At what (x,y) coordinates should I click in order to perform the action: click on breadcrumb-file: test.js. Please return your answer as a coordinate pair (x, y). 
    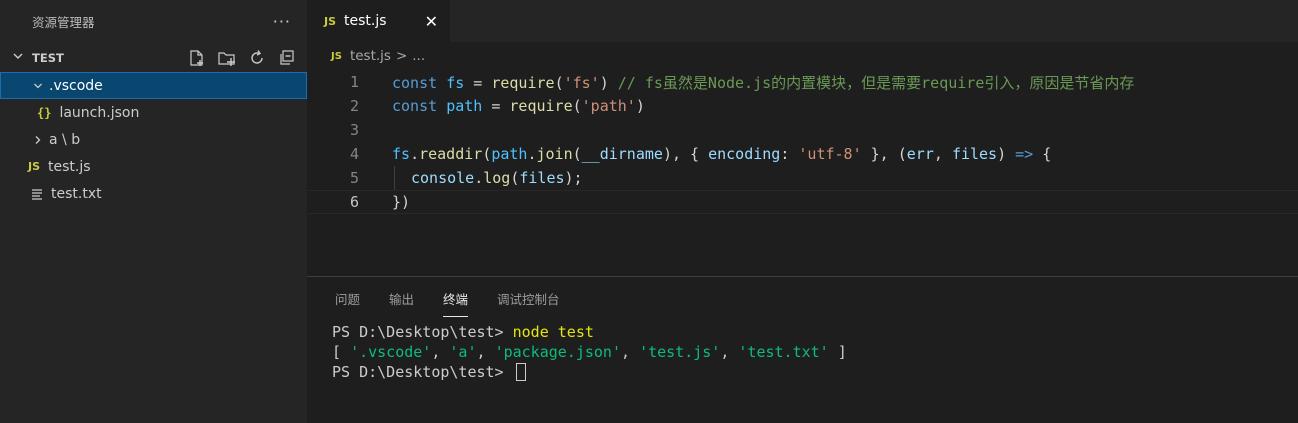
    Looking at the image, I should click on (370, 56).